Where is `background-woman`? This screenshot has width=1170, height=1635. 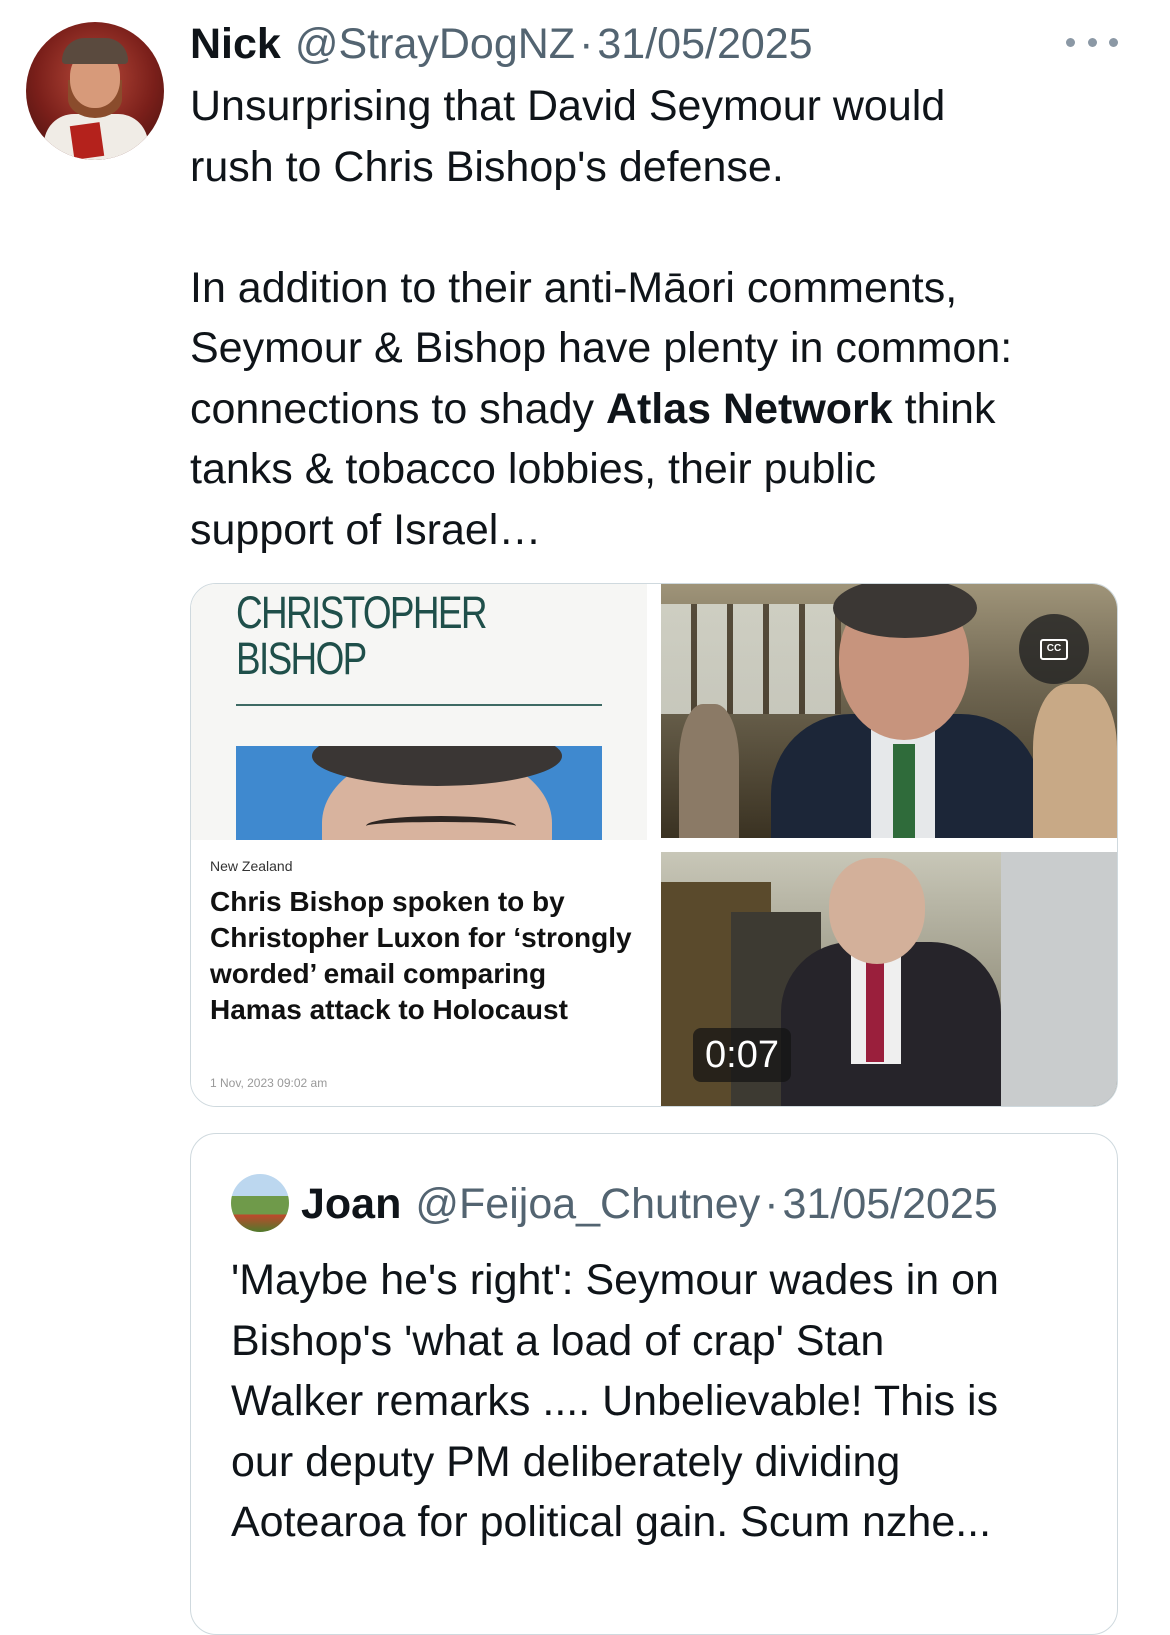
background-woman is located at coordinates (1075, 761).